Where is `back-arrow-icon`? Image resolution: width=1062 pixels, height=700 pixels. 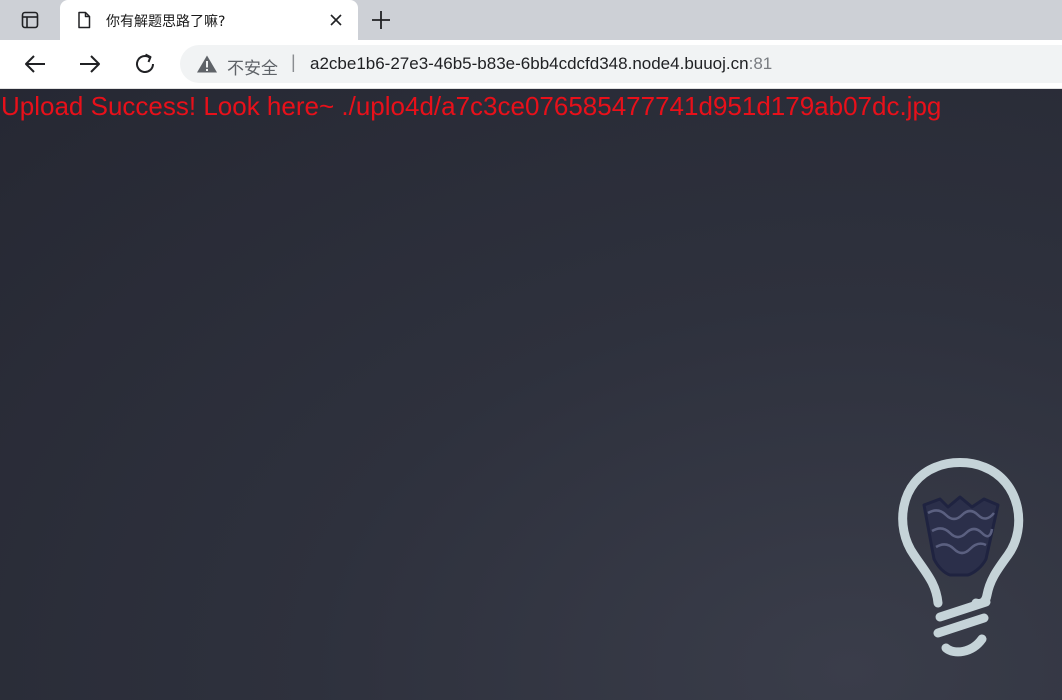
back-arrow-icon is located at coordinates (35, 64).